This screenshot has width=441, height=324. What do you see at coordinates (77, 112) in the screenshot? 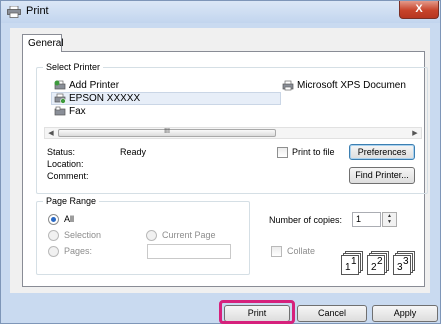
I see `printer-name: Fax` at bounding box center [77, 112].